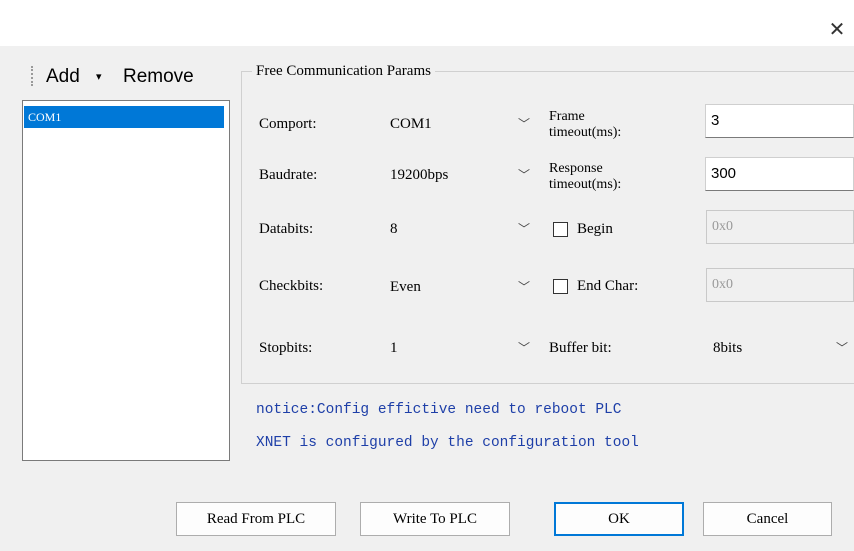 The width and height of the screenshot is (854, 551). I want to click on read-from-plc-button: Read From PLC, so click(256, 519).